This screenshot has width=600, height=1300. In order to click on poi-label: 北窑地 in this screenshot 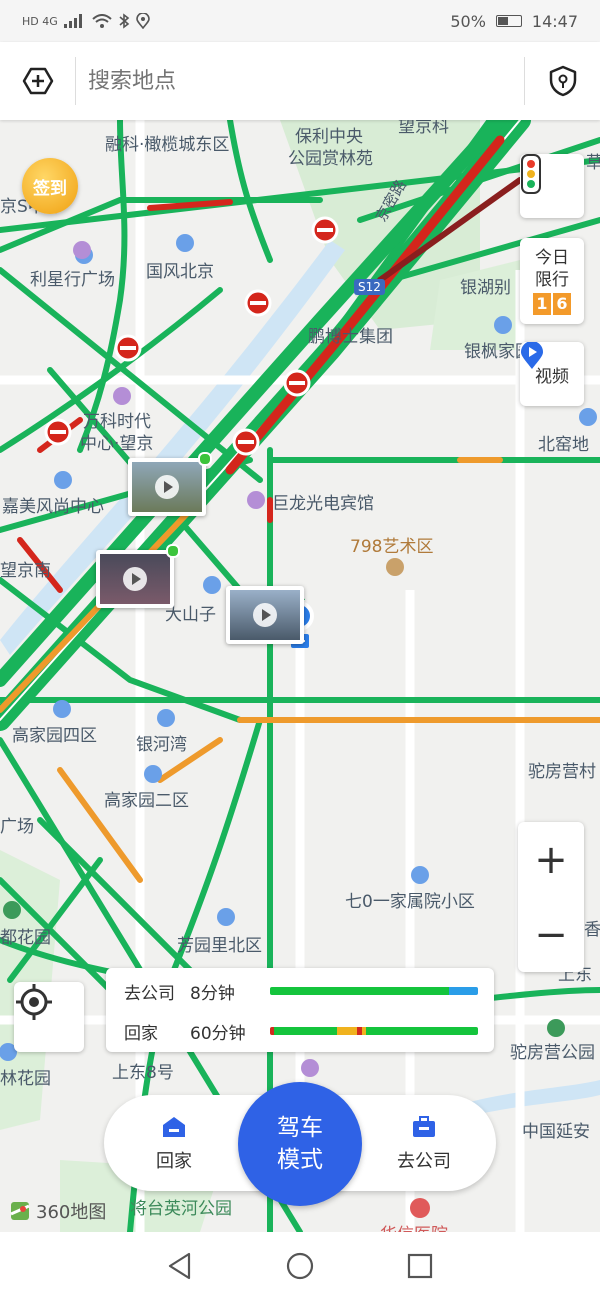, I will do `click(563, 442)`.